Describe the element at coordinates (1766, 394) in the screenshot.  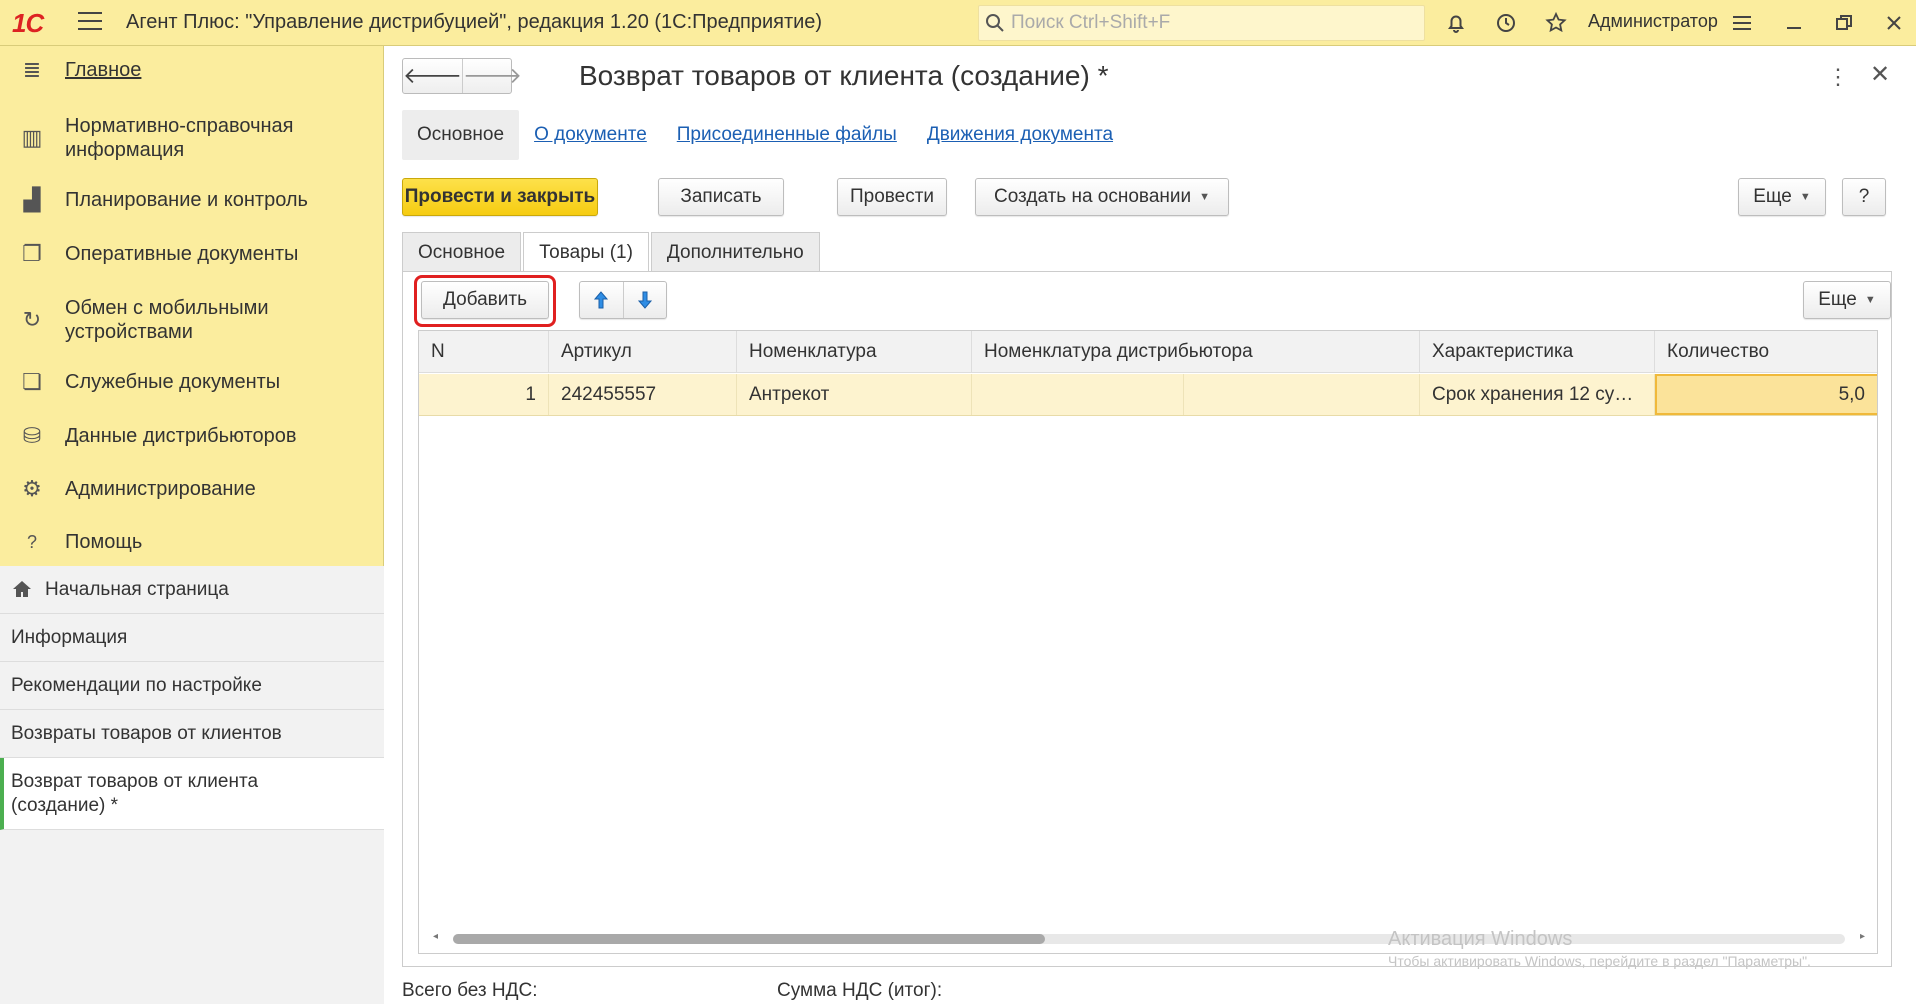
I see `cell-quantity: 5,0` at that location.